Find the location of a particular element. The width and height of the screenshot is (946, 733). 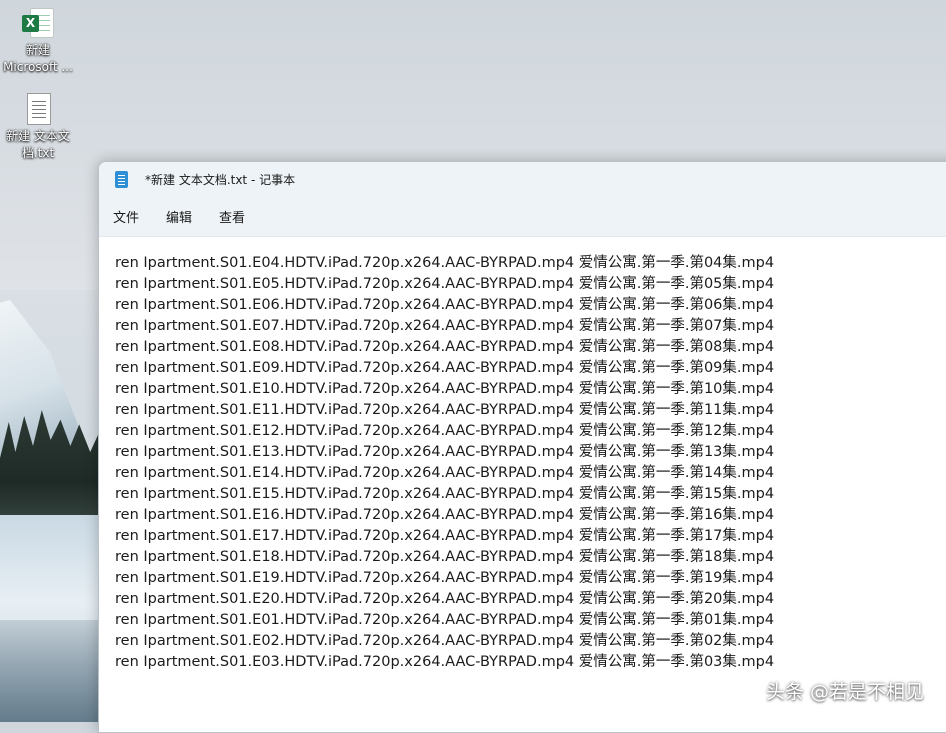

excel-badge: X is located at coordinates (30, 23).